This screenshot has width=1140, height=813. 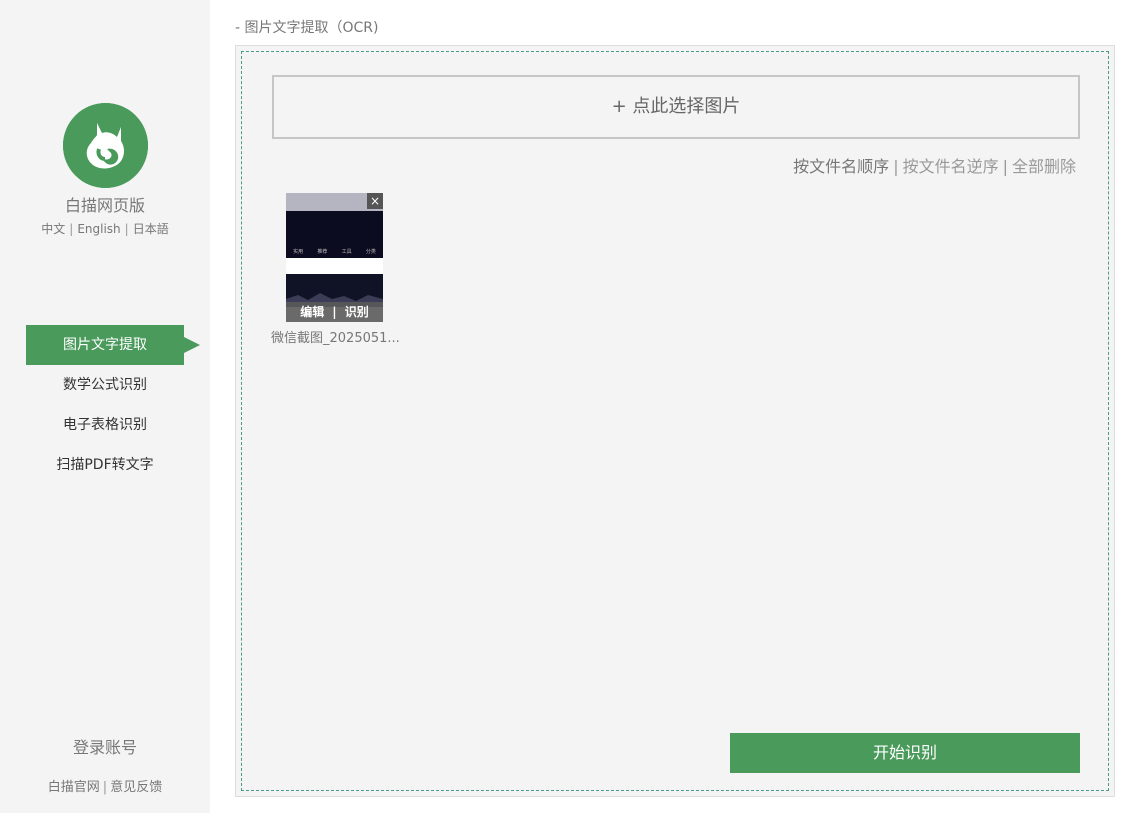 I want to click on footer-links: 白描官网 | 意见反馈, so click(x=105, y=785).